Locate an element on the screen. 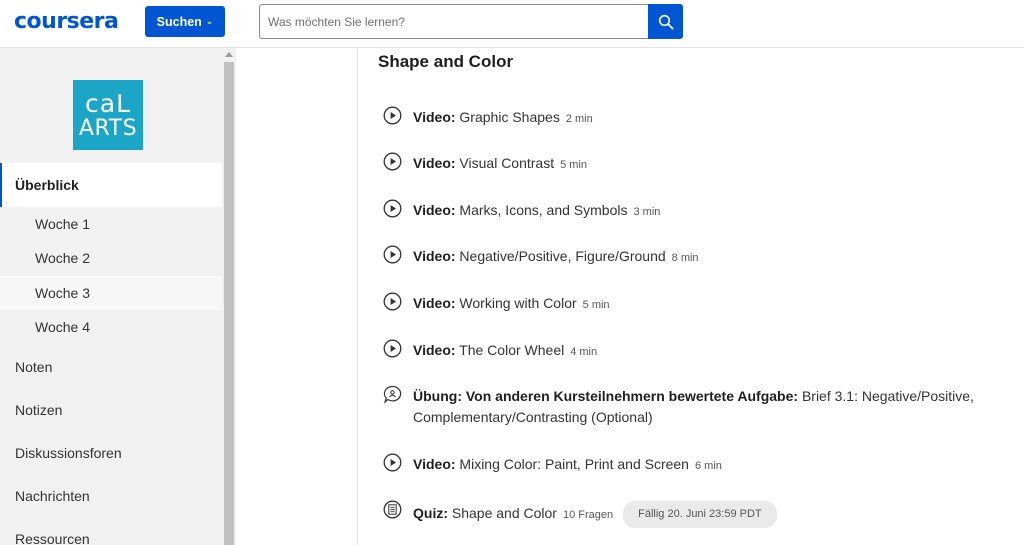  lesson-title: The Color Wheel is located at coordinates (512, 350).